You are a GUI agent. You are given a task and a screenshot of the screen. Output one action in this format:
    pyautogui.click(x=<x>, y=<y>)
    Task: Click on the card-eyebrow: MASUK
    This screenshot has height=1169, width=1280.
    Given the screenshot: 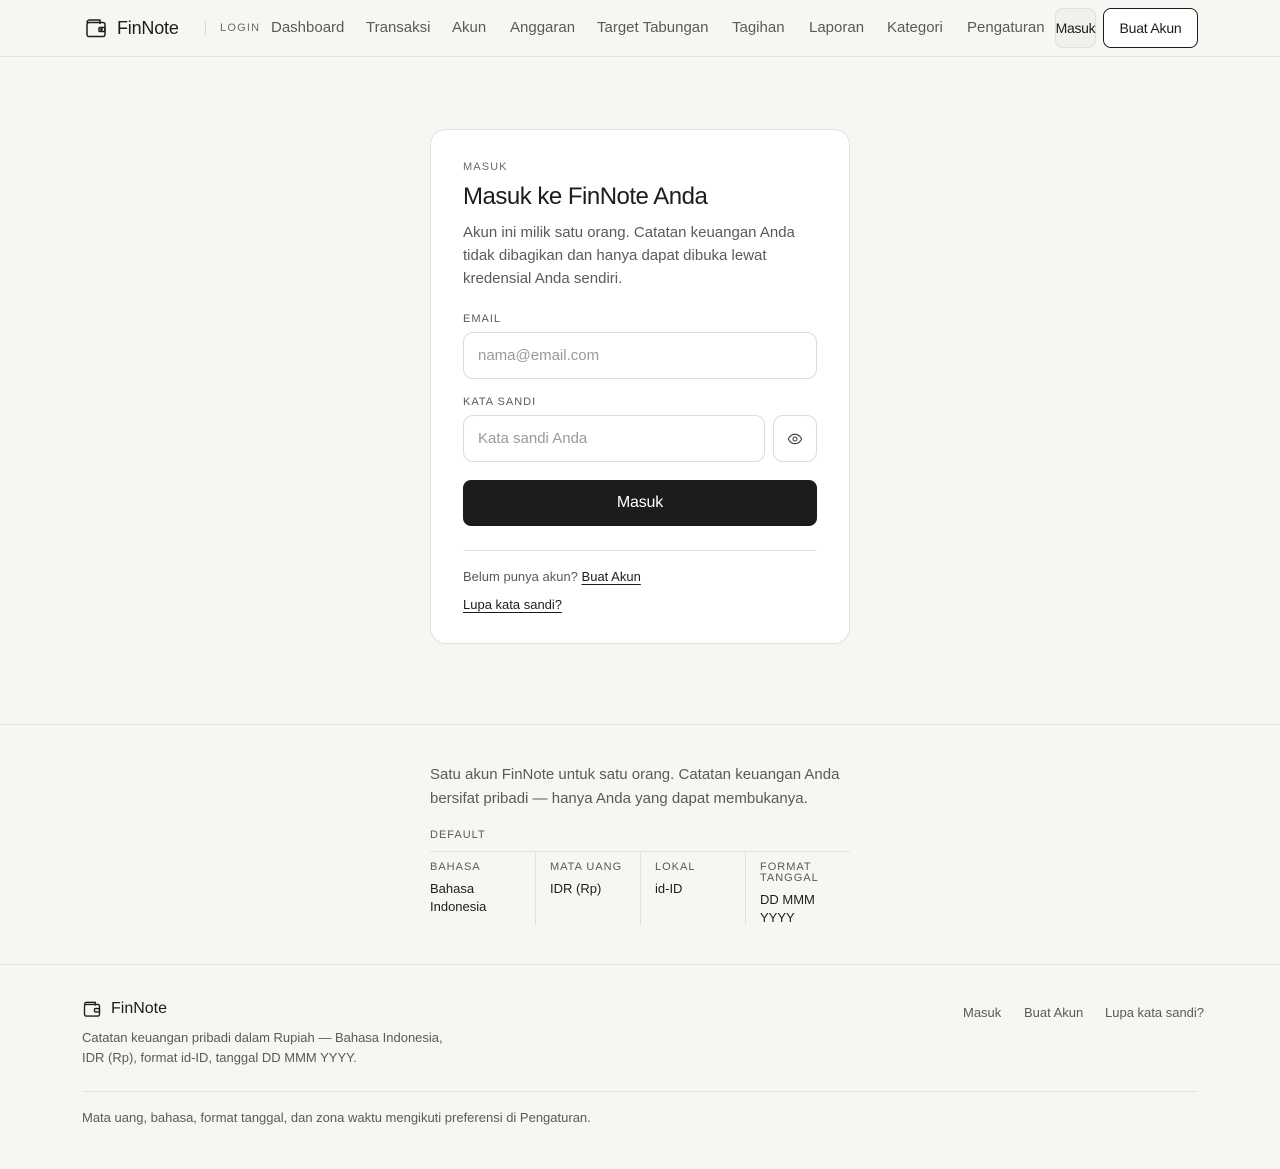 What is the action you would take?
    pyautogui.click(x=485, y=167)
    